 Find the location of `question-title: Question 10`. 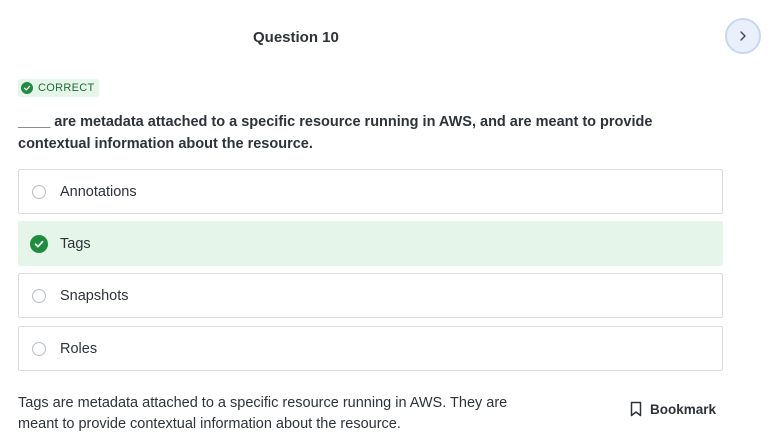

question-title: Question 10 is located at coordinates (296, 37).